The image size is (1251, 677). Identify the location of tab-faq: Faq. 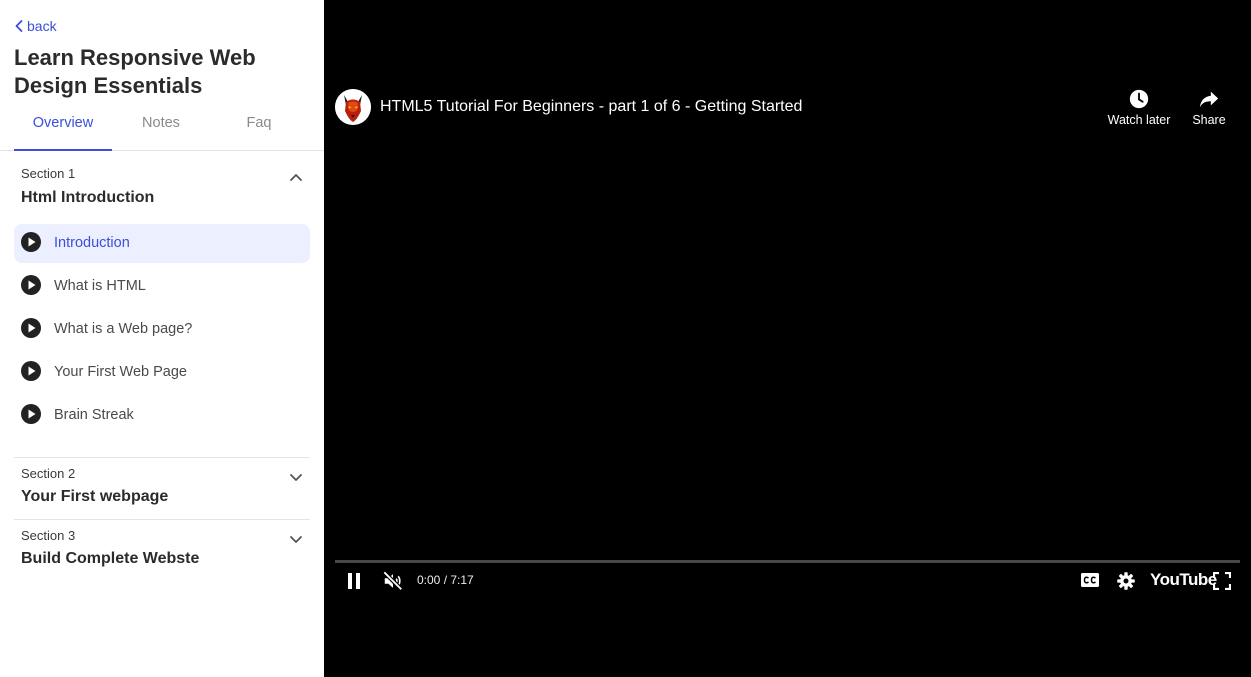
(259, 128).